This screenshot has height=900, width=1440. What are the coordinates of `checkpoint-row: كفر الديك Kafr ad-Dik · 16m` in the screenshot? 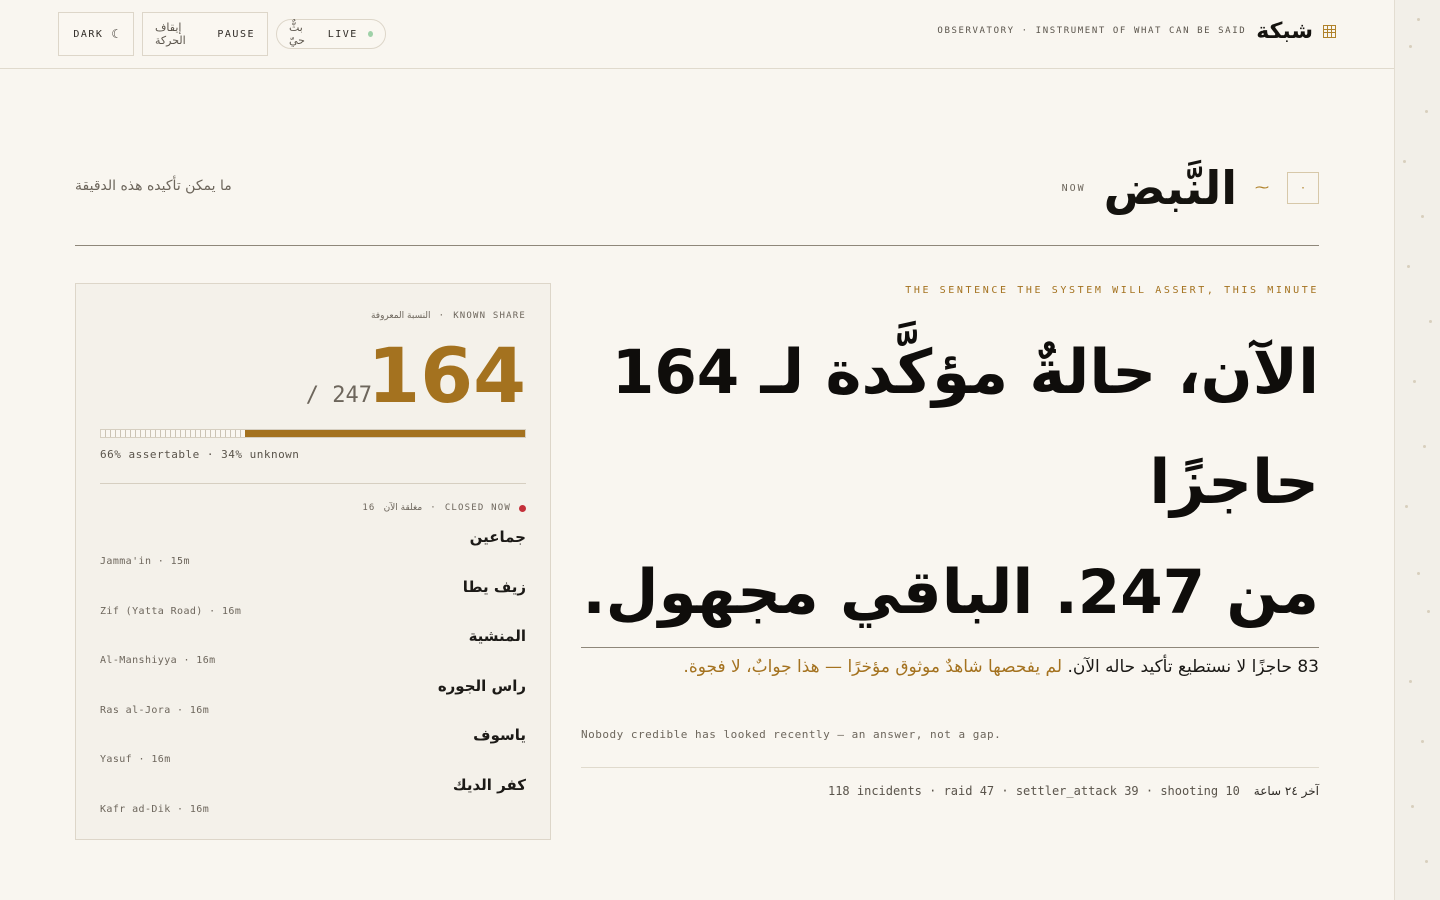 It's located at (313, 799).